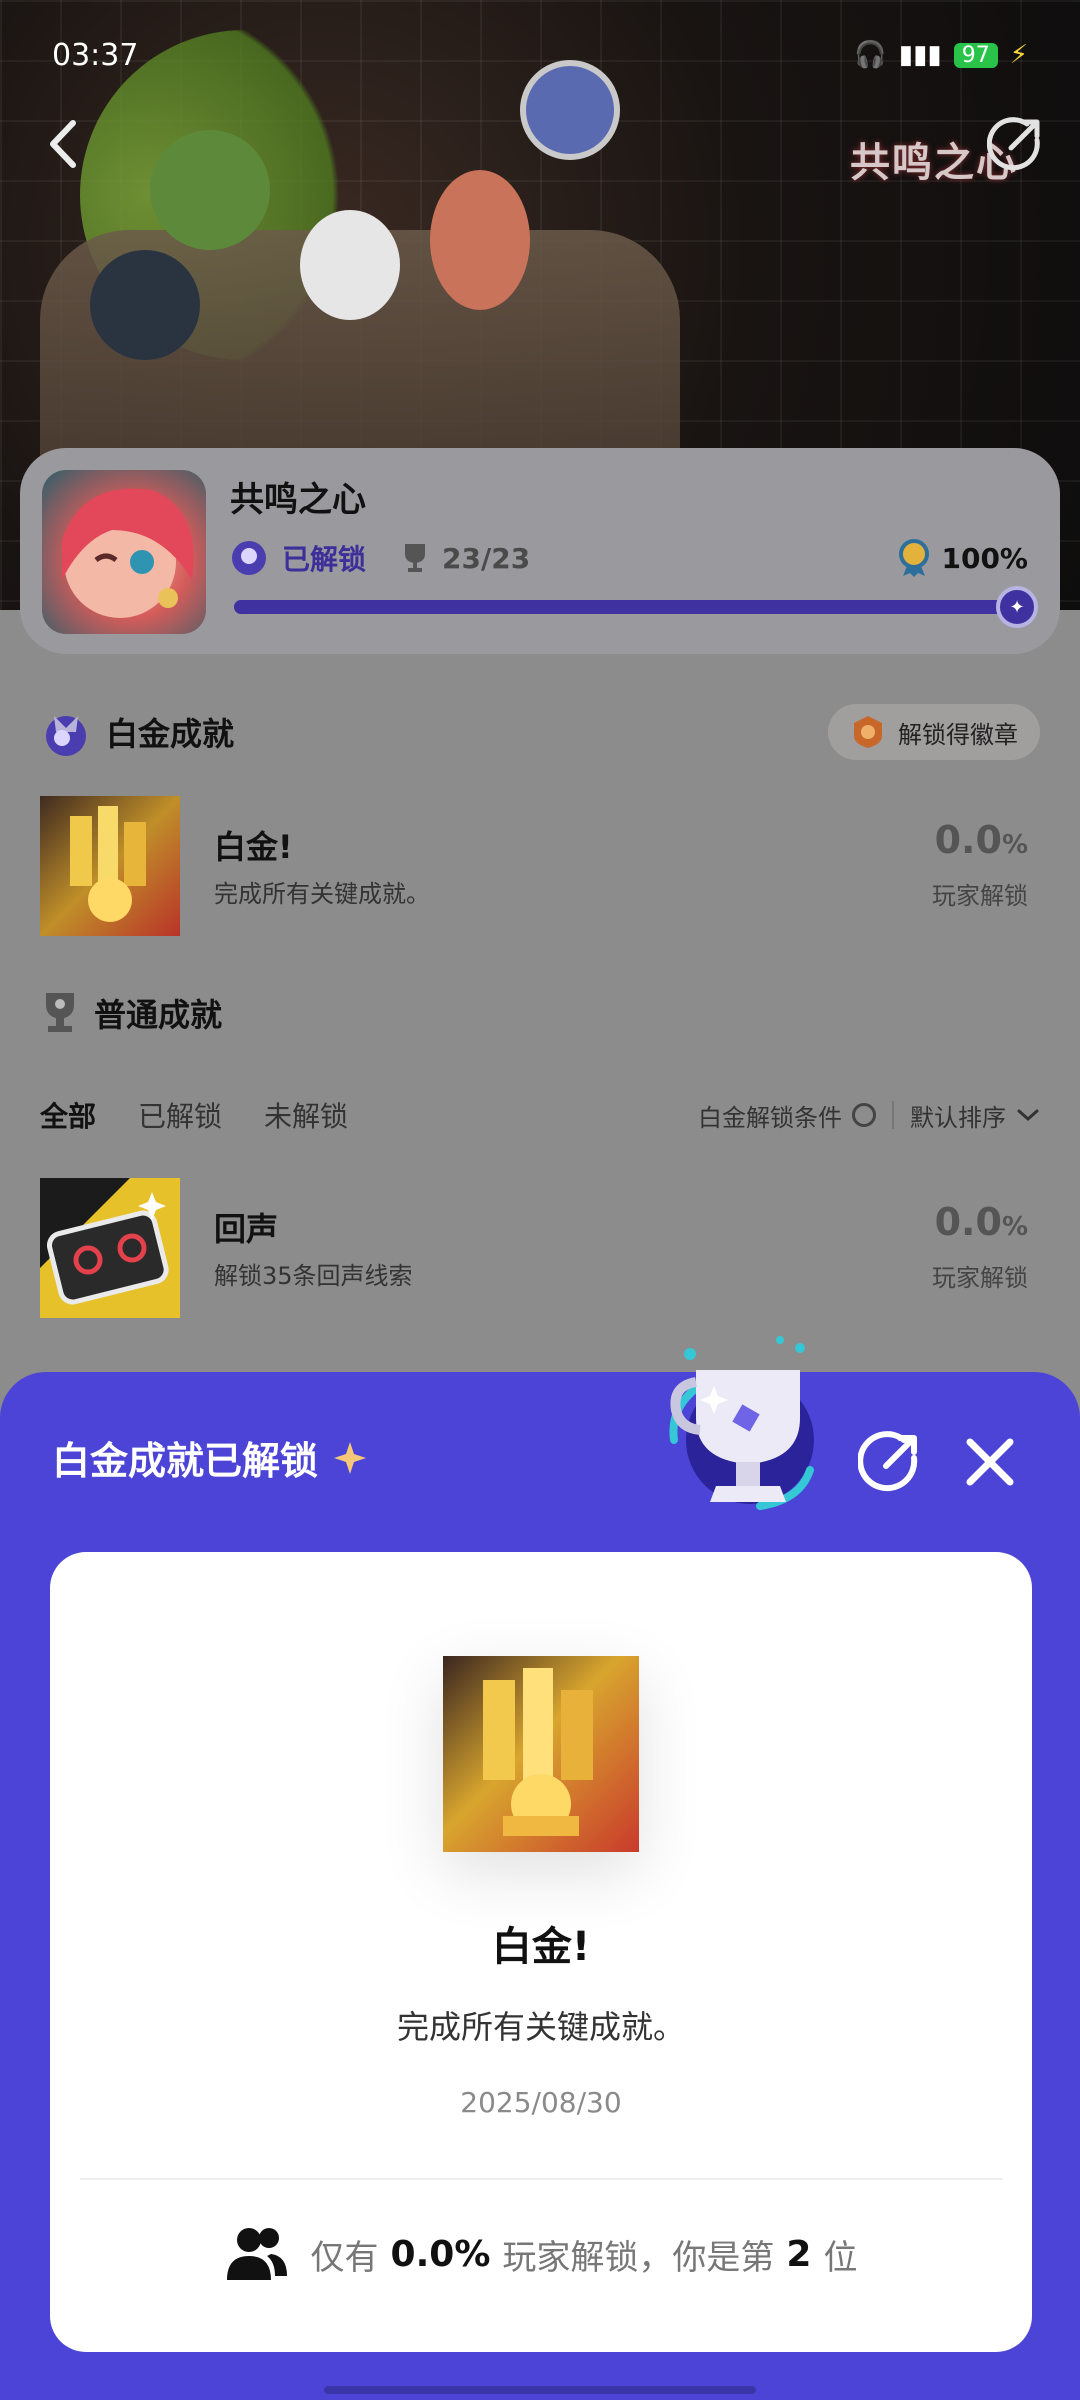 The image size is (1080, 2400). I want to click on sheet-title-text: 白金成就已解锁, so click(185, 1461).